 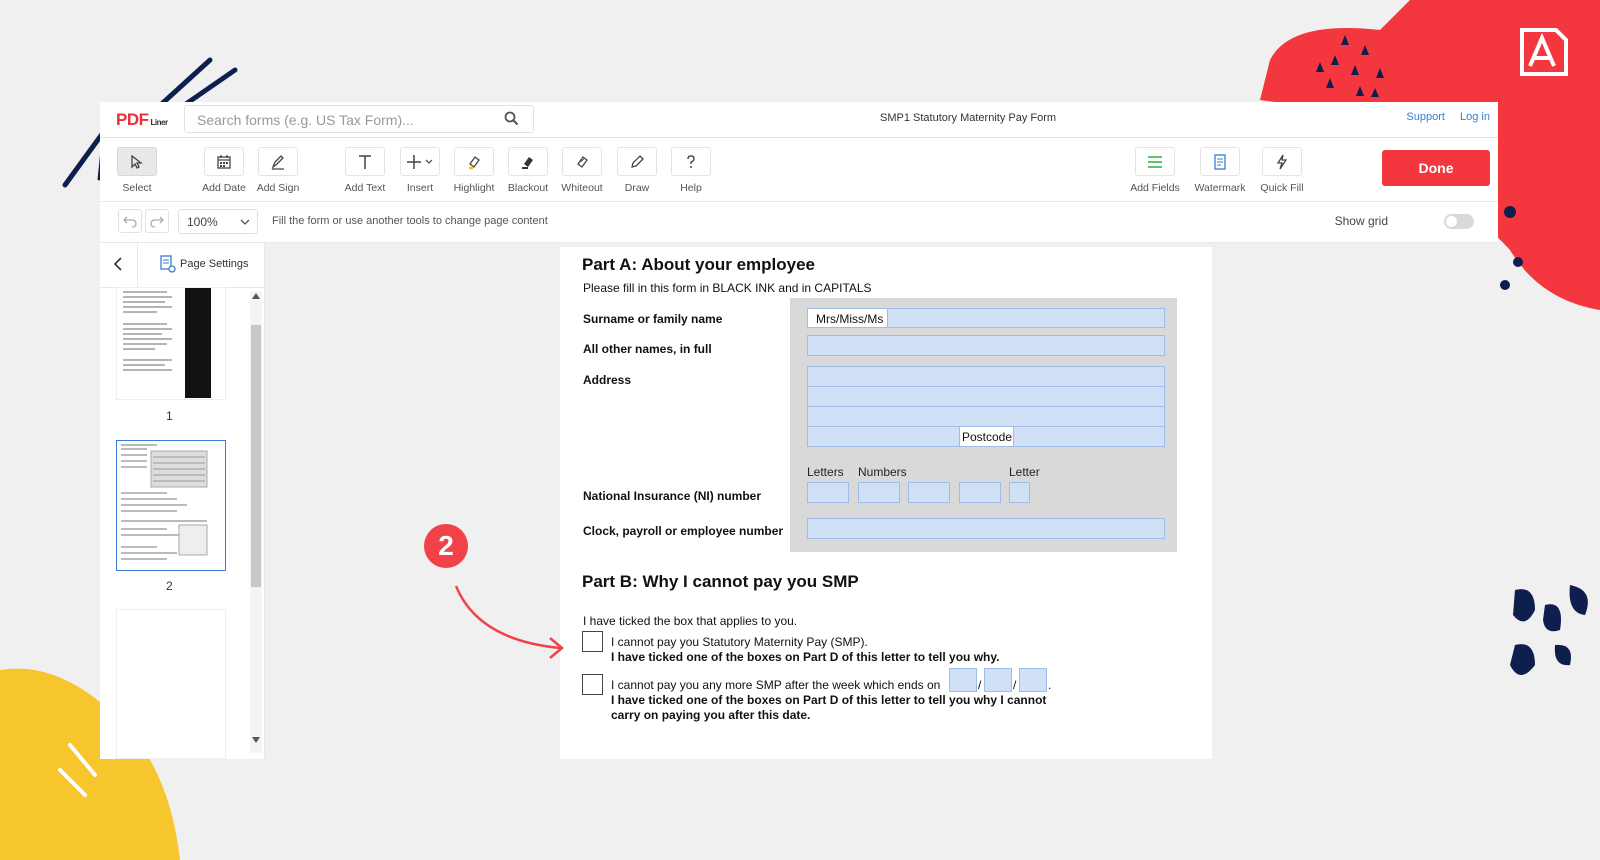 What do you see at coordinates (691, 170) in the screenshot?
I see `tool-help: Help` at bounding box center [691, 170].